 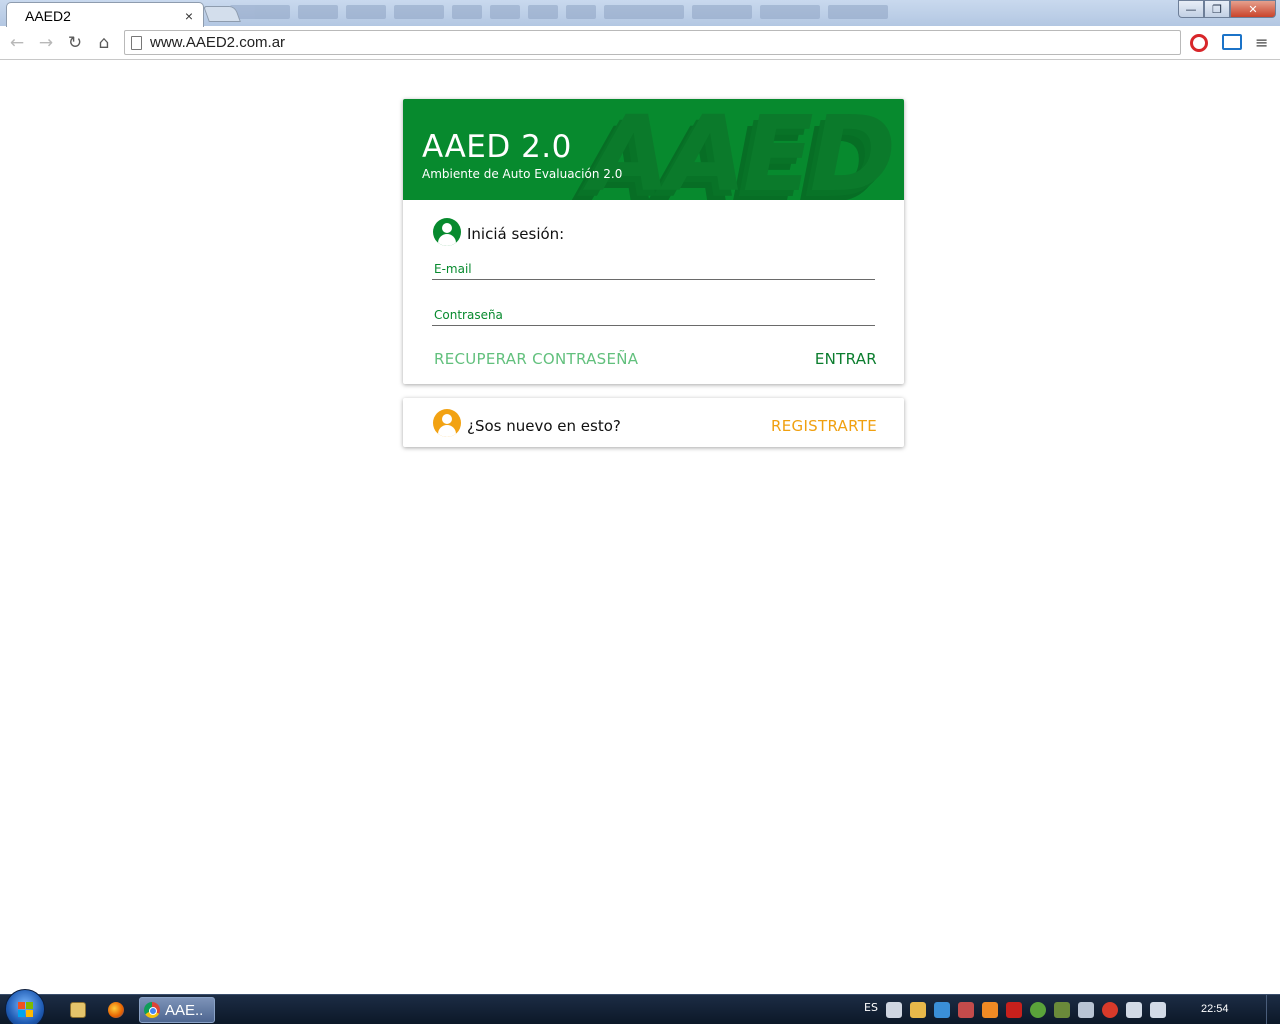 I want to click on recover-password-link: RECUPERAR CONTRASEÑA, so click(x=536, y=359).